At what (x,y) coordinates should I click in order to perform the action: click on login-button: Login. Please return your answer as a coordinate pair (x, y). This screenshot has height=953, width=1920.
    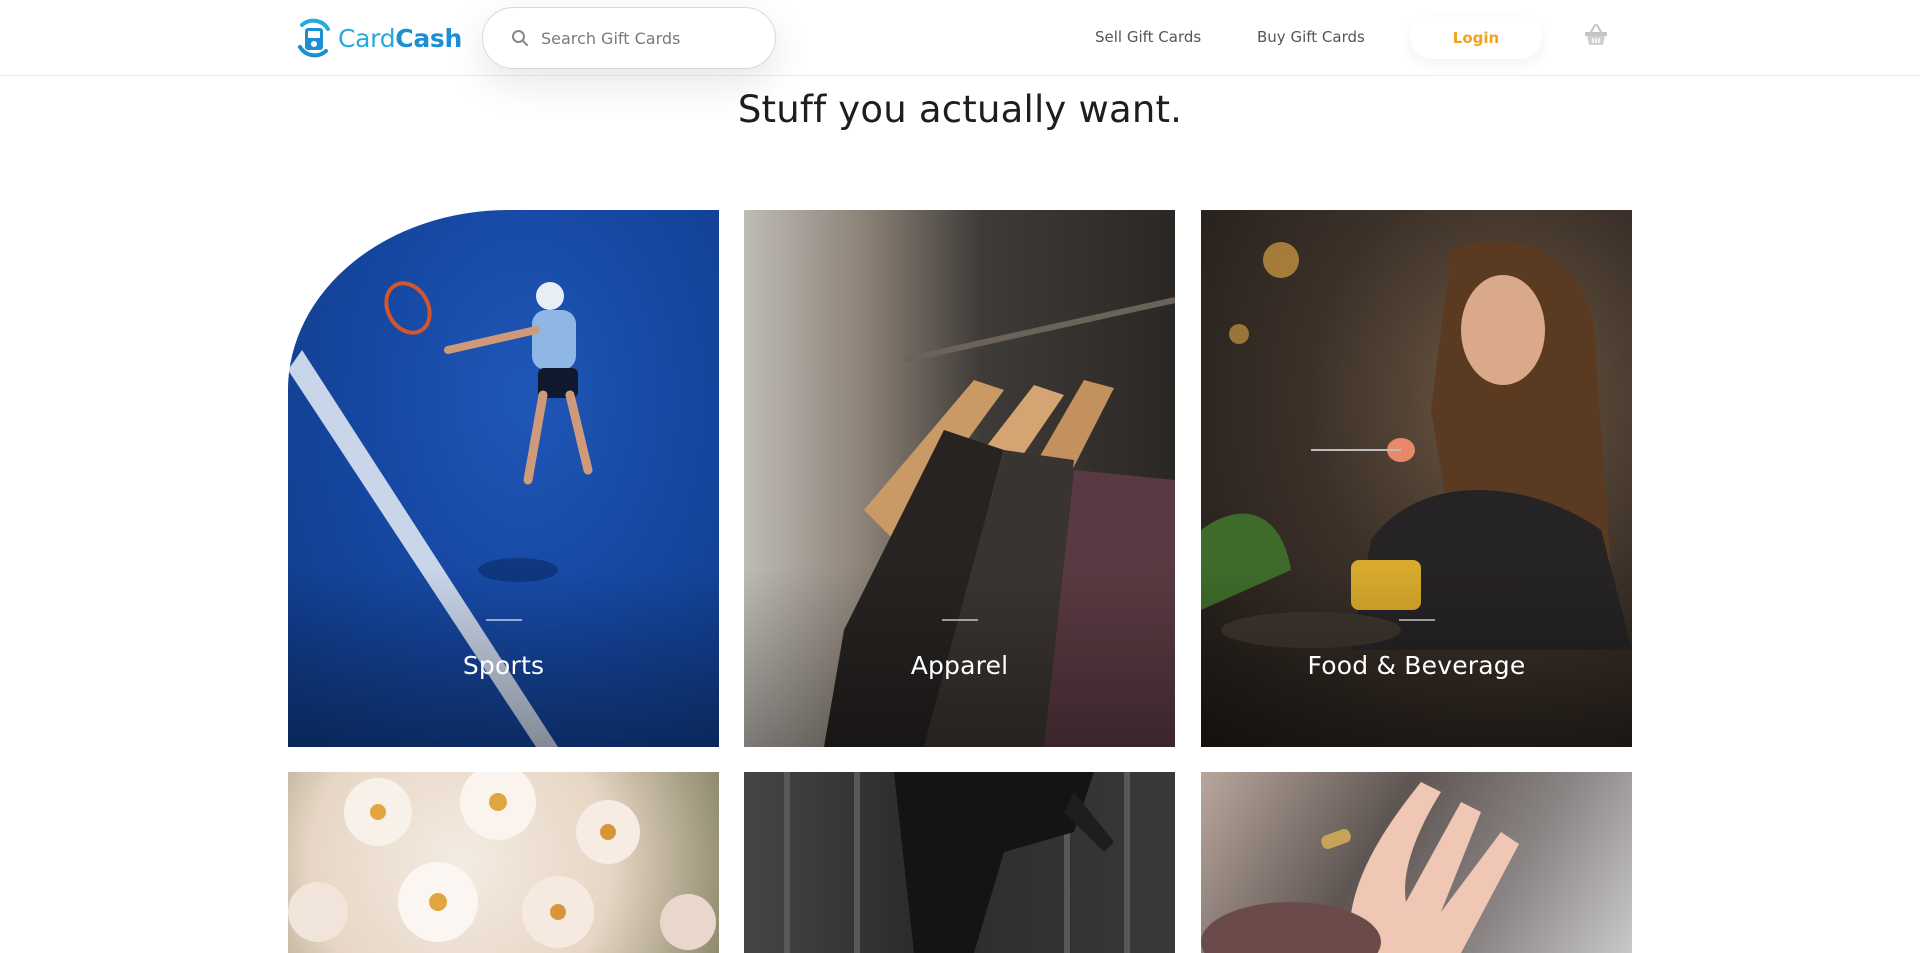
    Looking at the image, I should click on (1476, 38).